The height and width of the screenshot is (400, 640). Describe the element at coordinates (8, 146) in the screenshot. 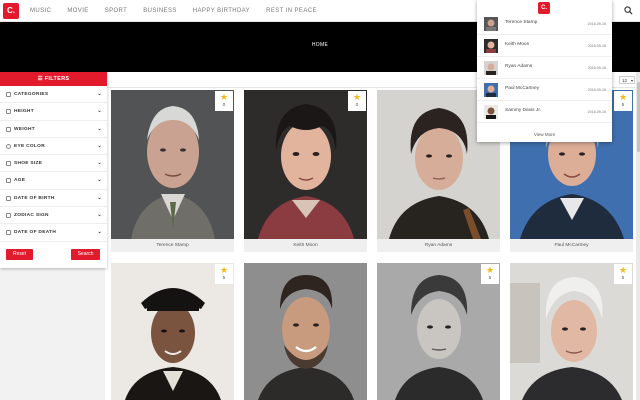

I see `eye-icon` at that location.